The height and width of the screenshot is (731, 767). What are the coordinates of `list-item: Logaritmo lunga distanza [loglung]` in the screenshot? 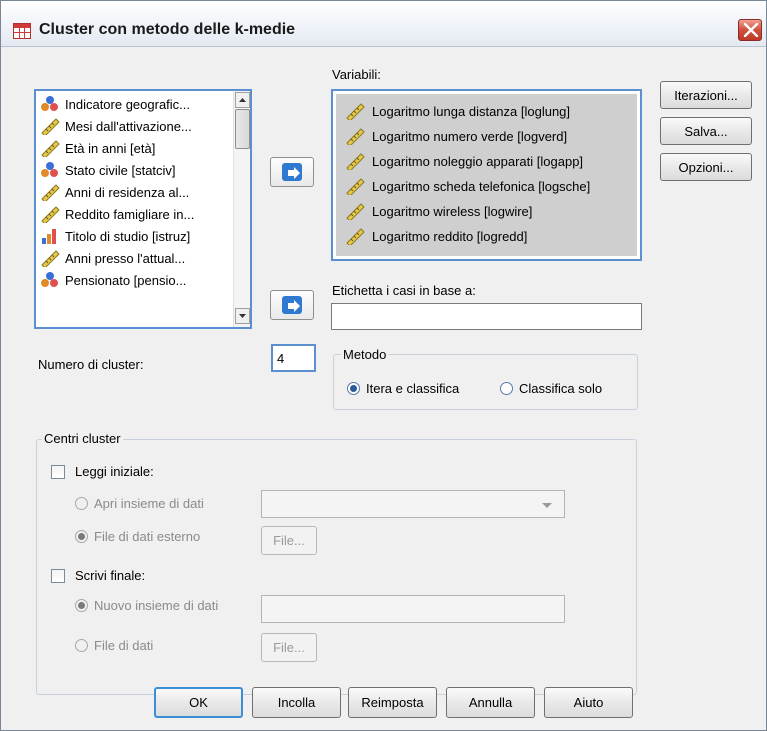 It's located at (489, 111).